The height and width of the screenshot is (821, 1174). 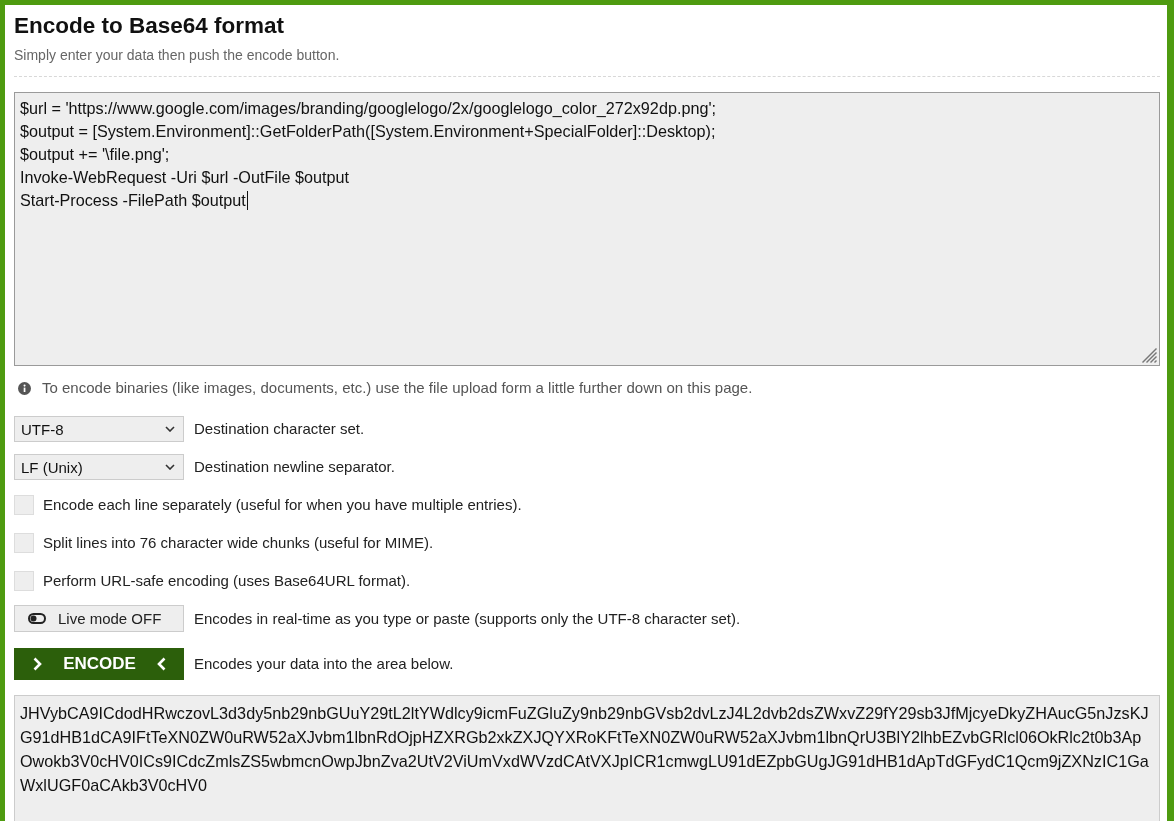 What do you see at coordinates (99, 664) in the screenshot?
I see `encode-button: ENCODE` at bounding box center [99, 664].